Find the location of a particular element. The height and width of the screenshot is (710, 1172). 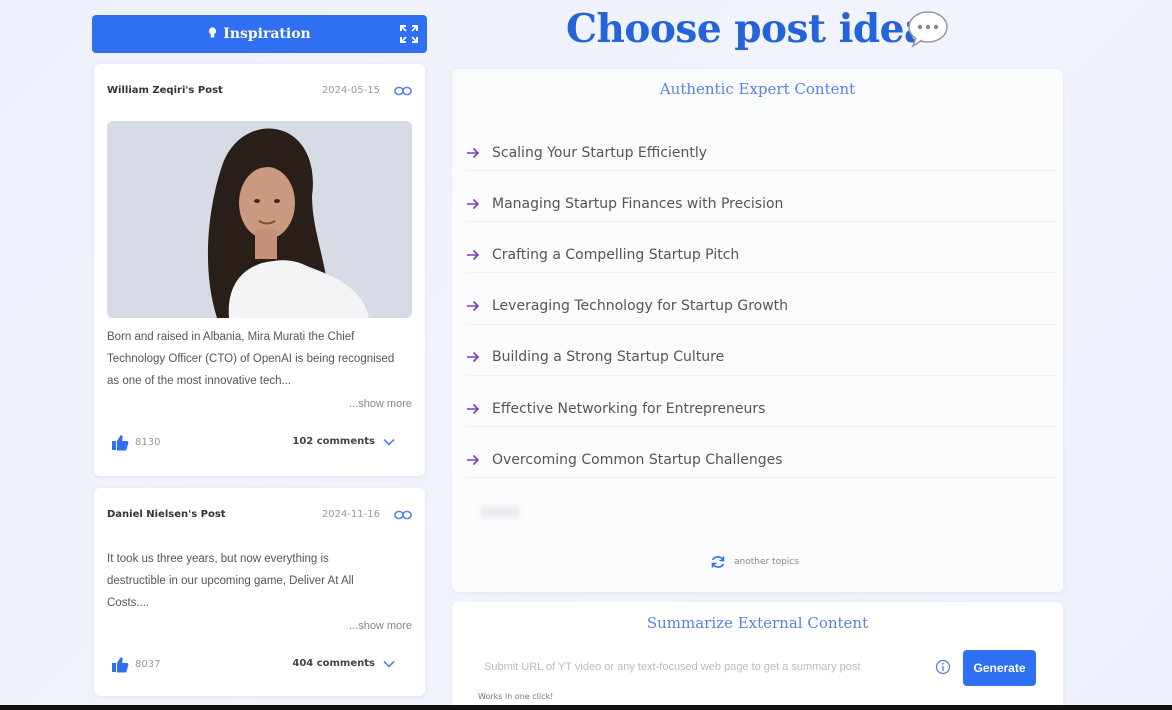

like-count: 8037 is located at coordinates (148, 664).